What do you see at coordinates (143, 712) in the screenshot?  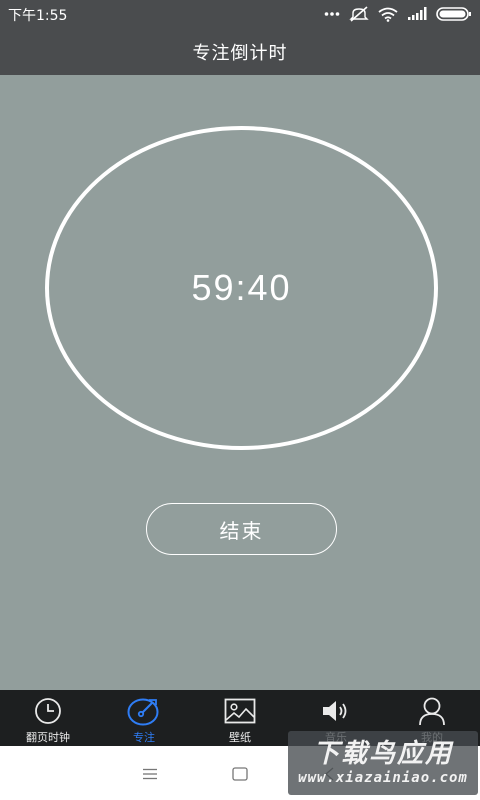 I see `focus-dial-icon` at bounding box center [143, 712].